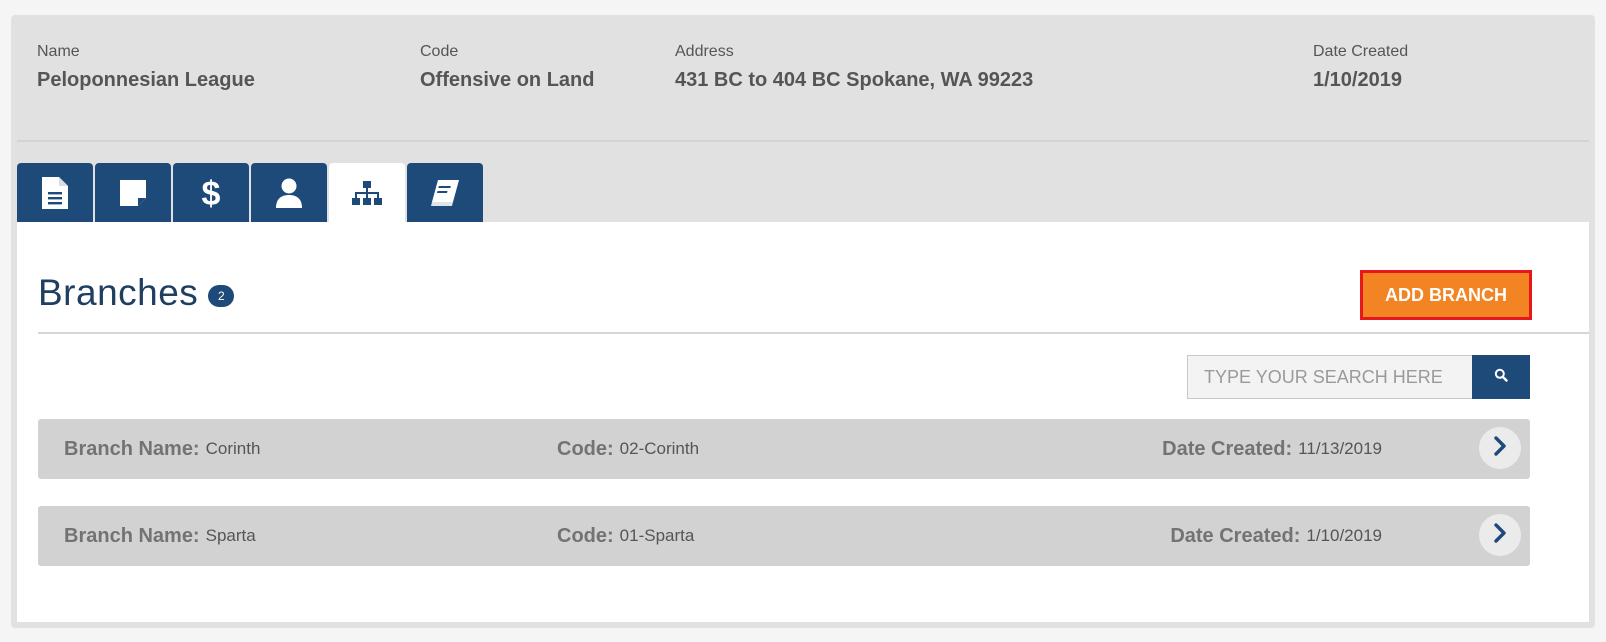 The image size is (1606, 642). What do you see at coordinates (439, 51) in the screenshot?
I see `code-label: Code` at bounding box center [439, 51].